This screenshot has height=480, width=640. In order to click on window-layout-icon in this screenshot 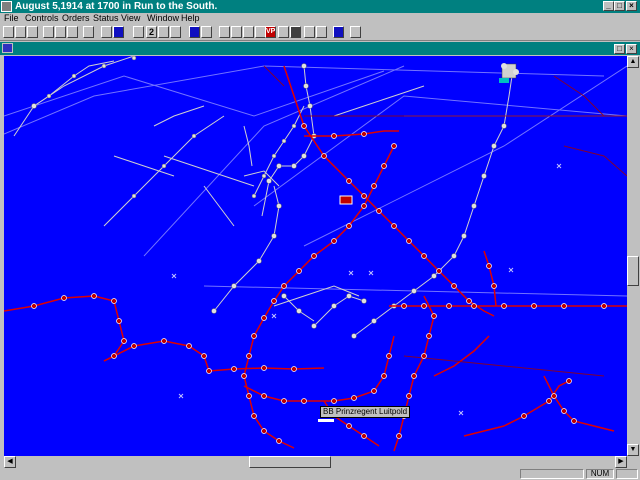, I will do `click(338, 32)`.